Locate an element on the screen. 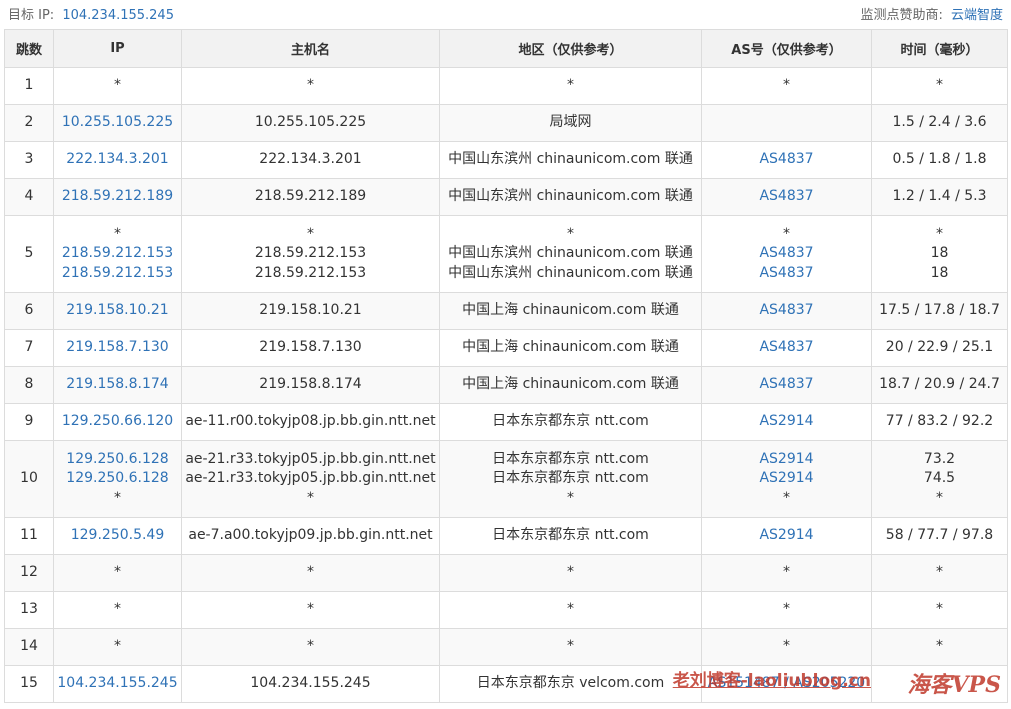 This screenshot has height=709, width=1011. time-cell: 77 / 83.2 / 92.2 is located at coordinates (939, 422).